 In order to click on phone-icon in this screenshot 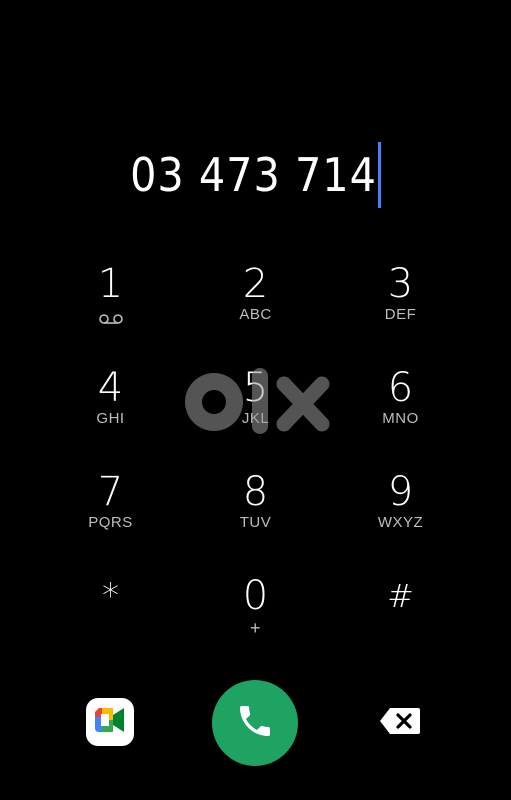, I will do `click(255, 723)`.